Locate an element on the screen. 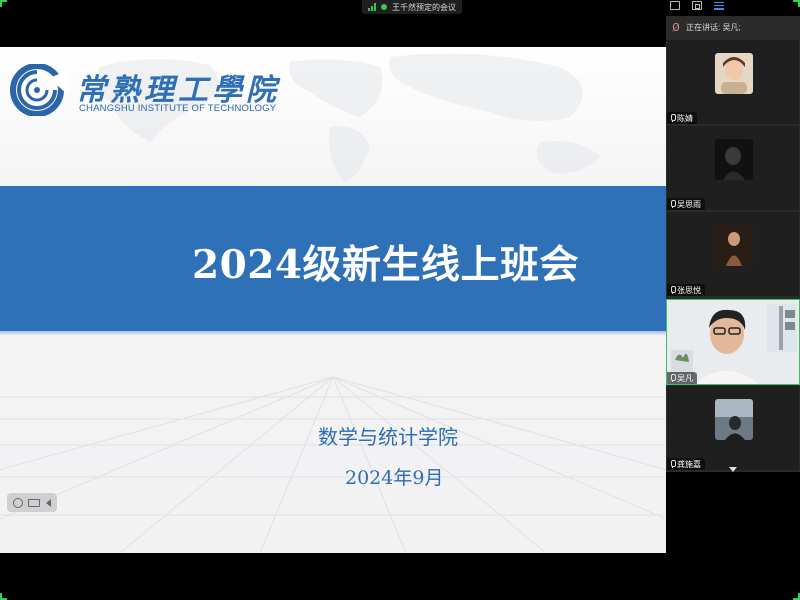  slide-mini-controls is located at coordinates (32, 502).